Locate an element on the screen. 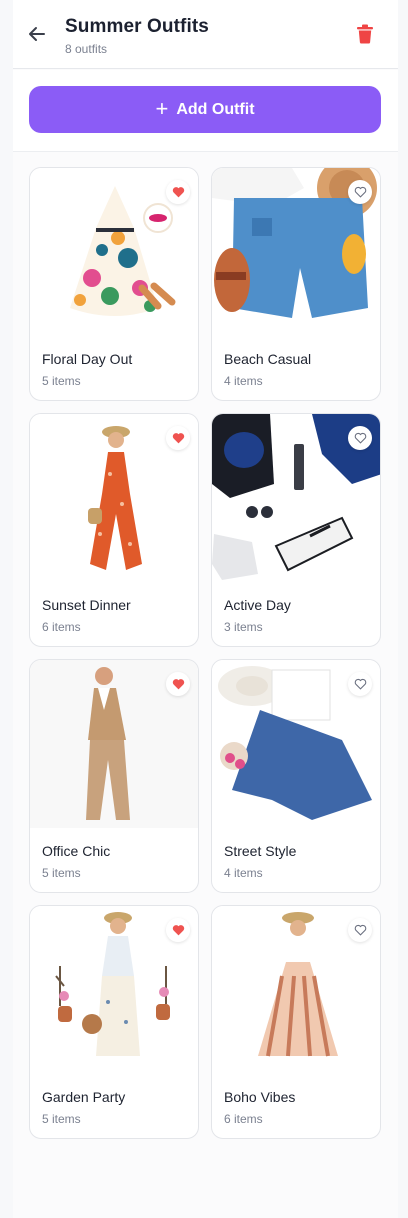 Image resolution: width=408 pixels, height=1218 pixels. delete-button is located at coordinates (365, 34).